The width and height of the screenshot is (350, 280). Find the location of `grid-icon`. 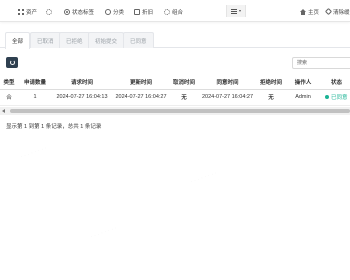

grid-icon is located at coordinates (21, 11).